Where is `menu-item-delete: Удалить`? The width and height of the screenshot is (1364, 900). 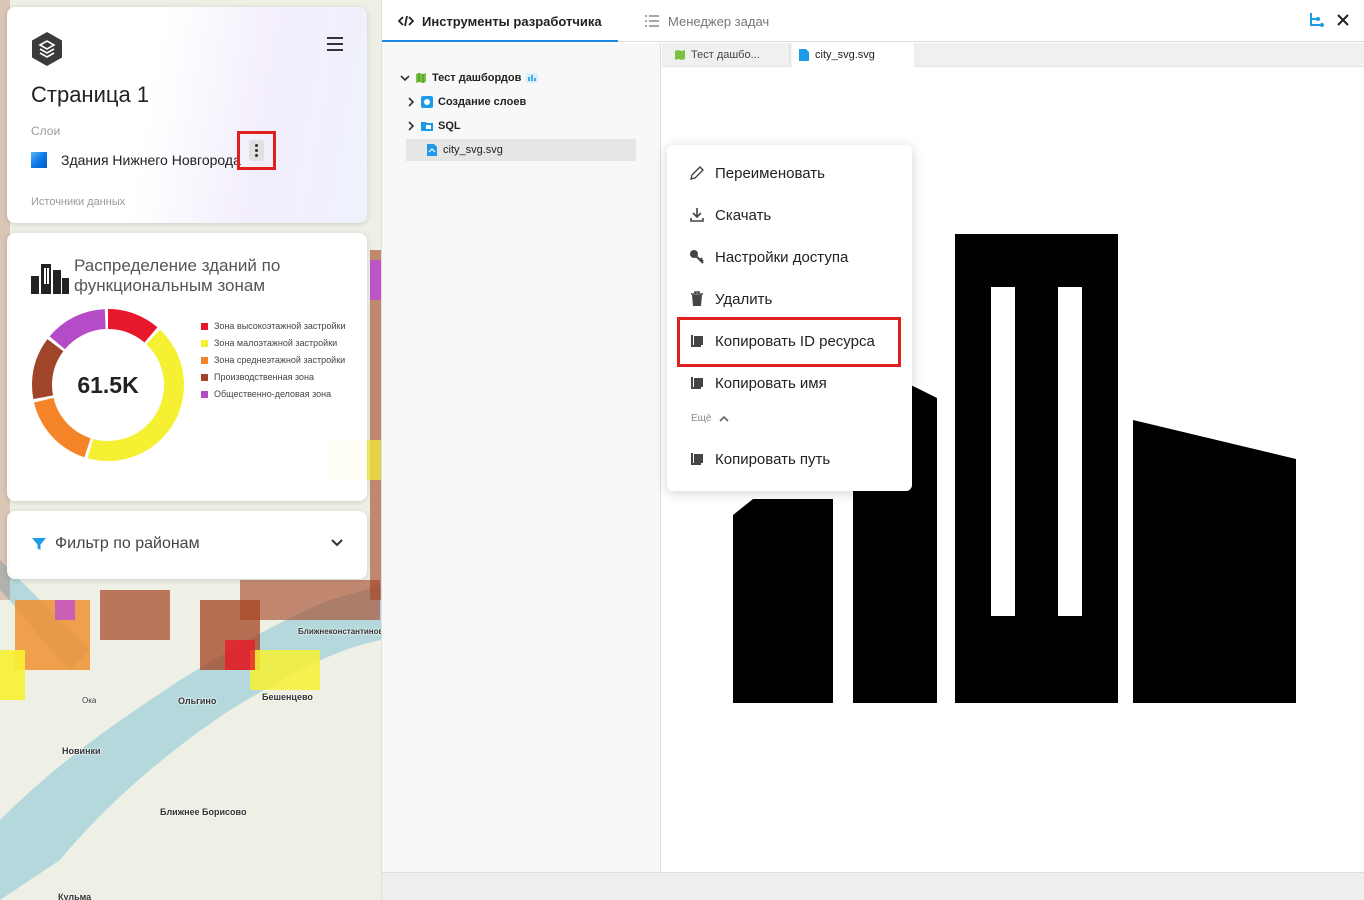
menu-item-delete: Удалить is located at coordinates (730, 299).